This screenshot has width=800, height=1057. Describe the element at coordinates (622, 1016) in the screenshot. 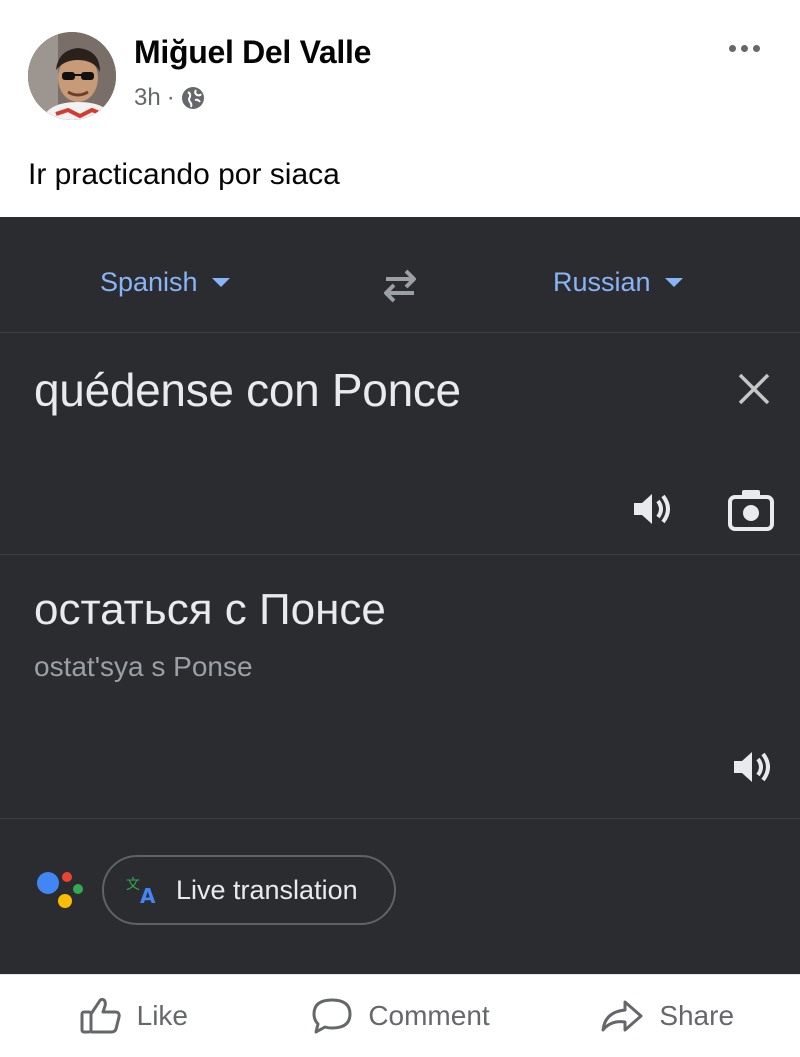

I see `share-icon` at that location.